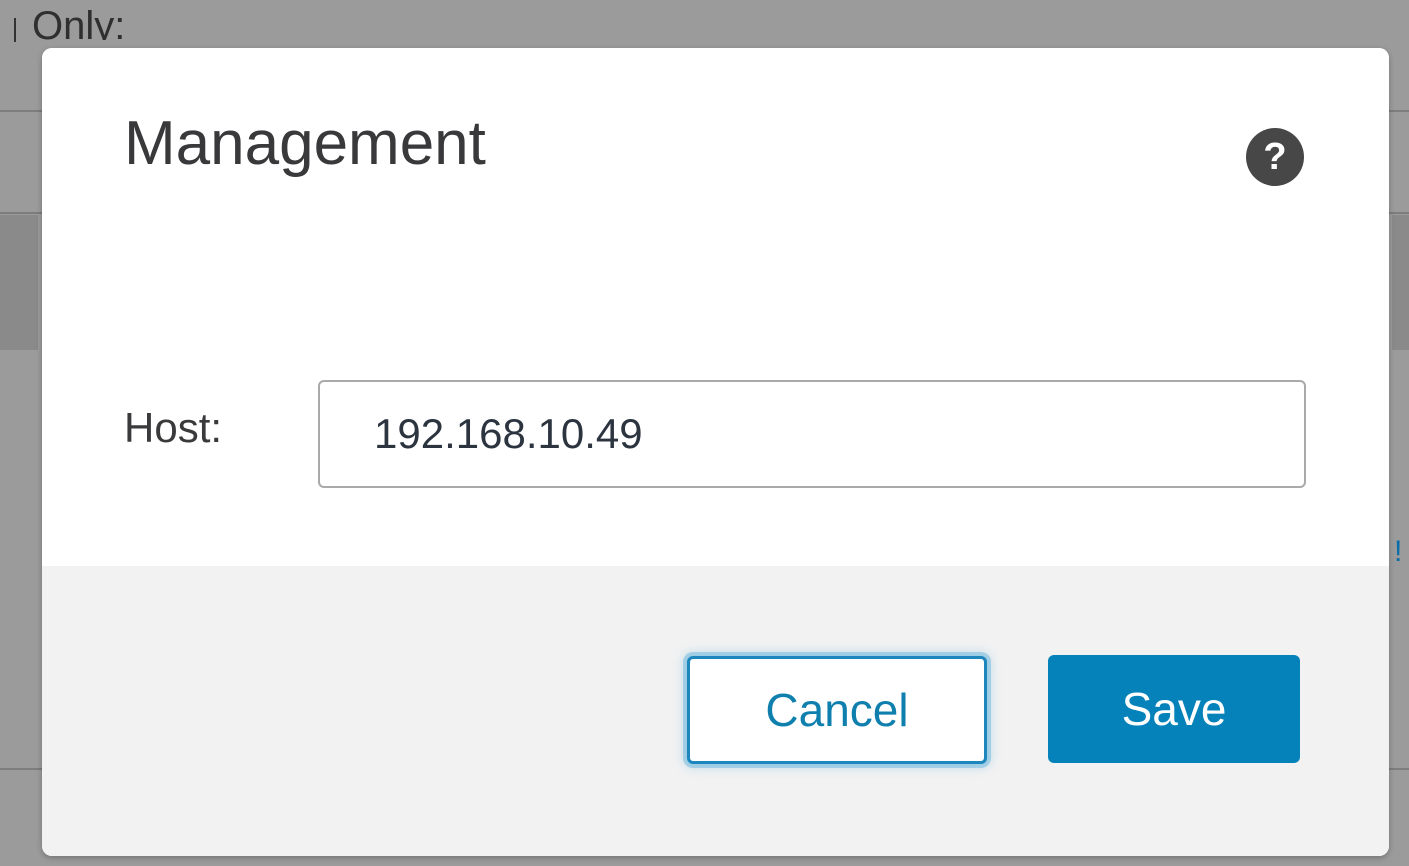  Describe the element at coordinates (1174, 709) in the screenshot. I see `save-button: Save` at that location.